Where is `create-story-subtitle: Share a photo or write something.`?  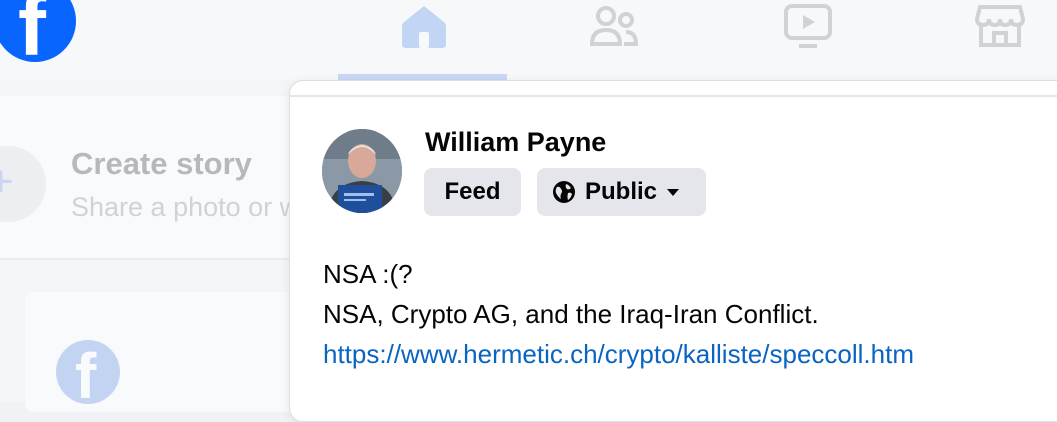
create-story-subtitle: Share a photo or write something. is located at coordinates (180, 207).